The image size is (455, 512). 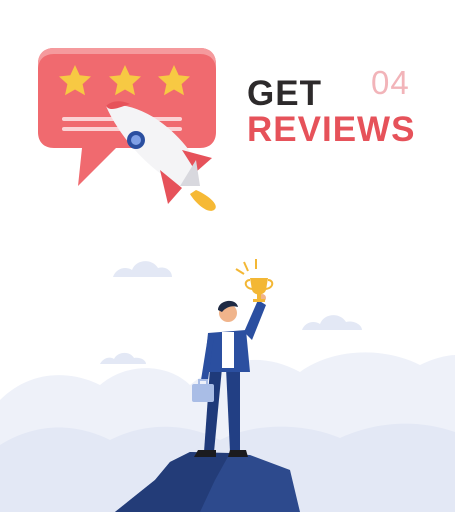 I want to click on heading-line-get: GET, so click(x=284, y=93).